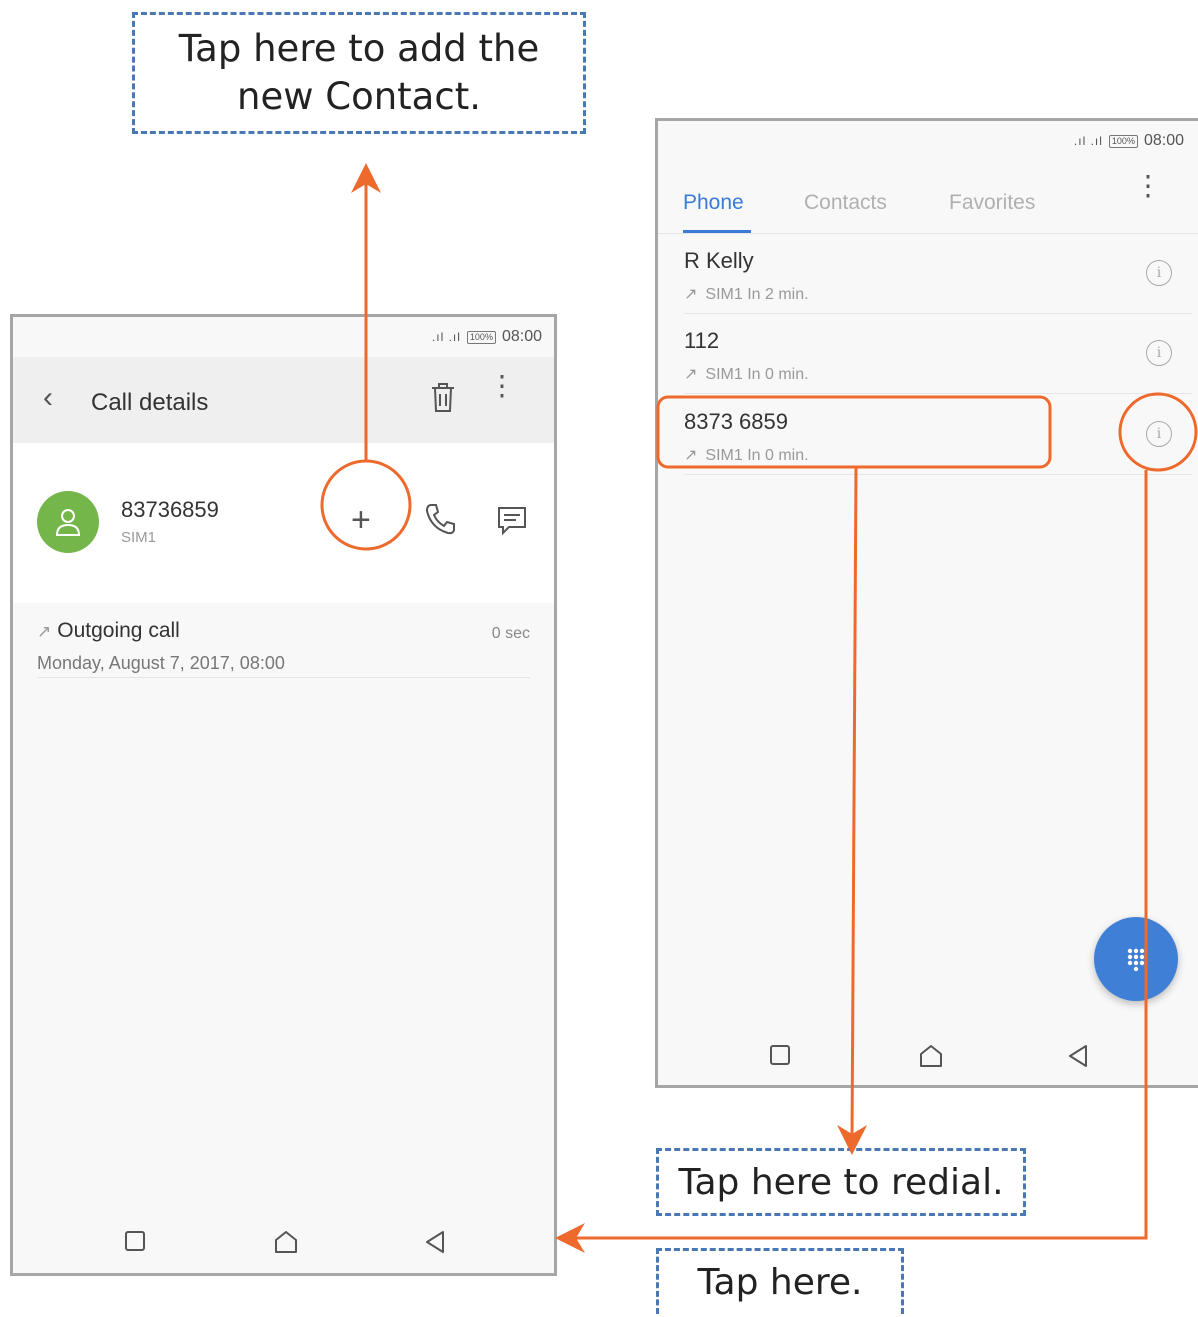 Image resolution: width=1198 pixels, height=1317 pixels. What do you see at coordinates (854, 432) in the screenshot?
I see `highlight-redial-entry` at bounding box center [854, 432].